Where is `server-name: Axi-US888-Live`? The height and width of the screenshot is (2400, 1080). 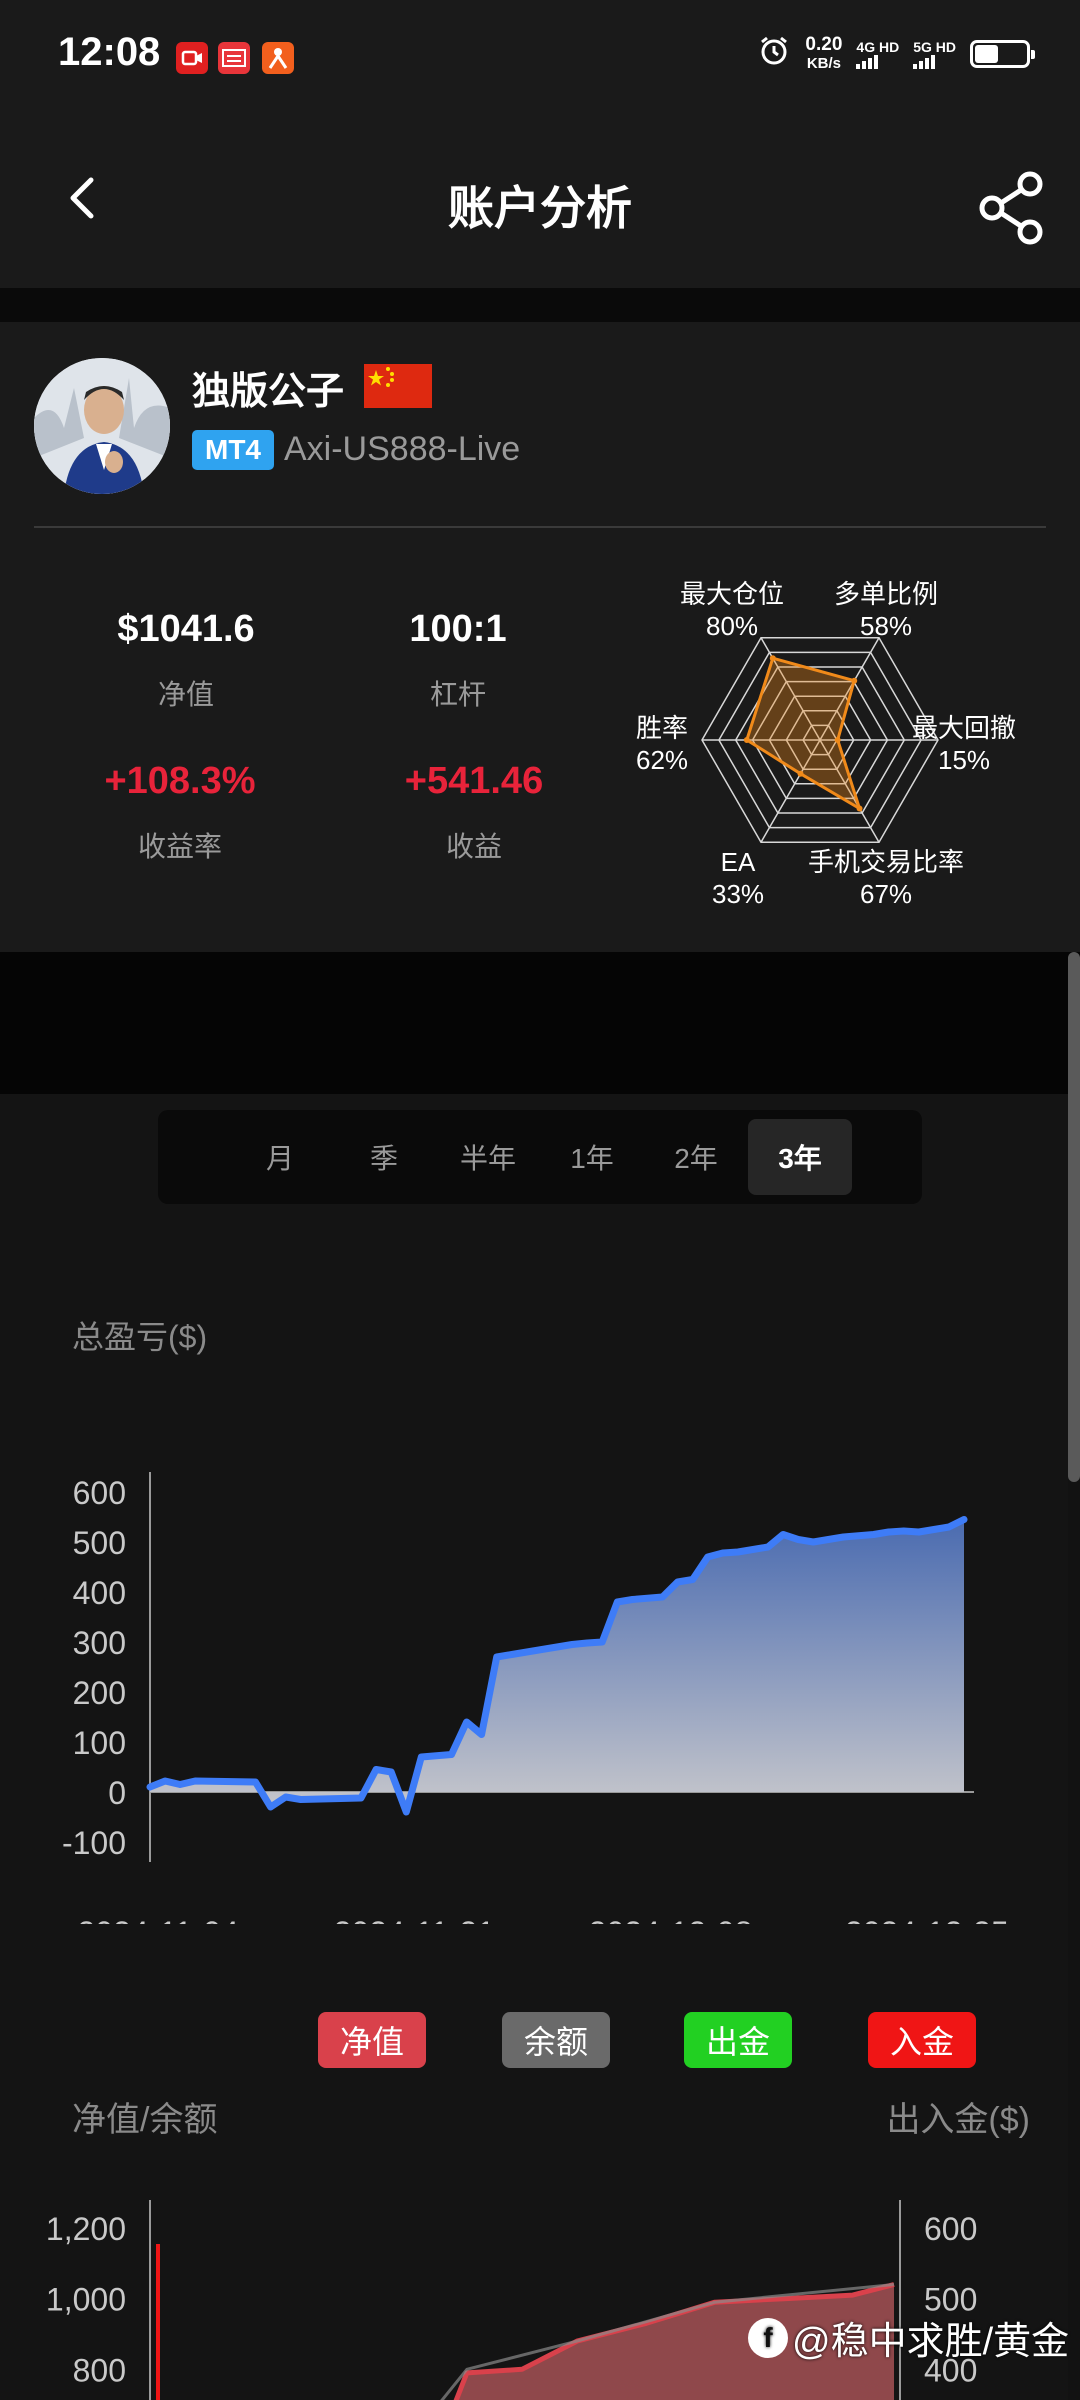
server-name: Axi-US888-Live is located at coordinates (402, 449).